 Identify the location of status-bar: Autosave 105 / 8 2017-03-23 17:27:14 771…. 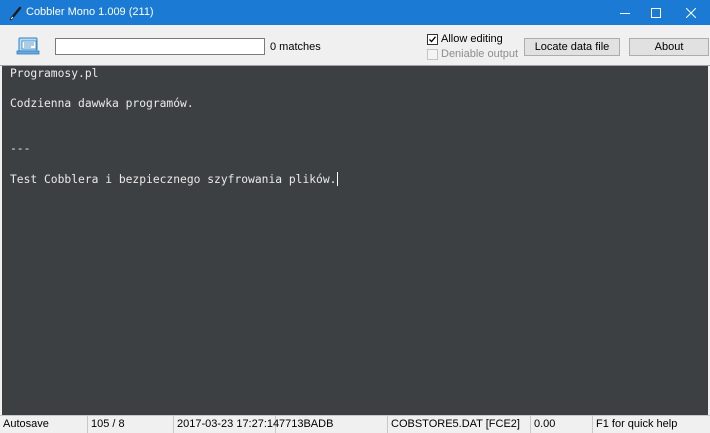
(355, 424).